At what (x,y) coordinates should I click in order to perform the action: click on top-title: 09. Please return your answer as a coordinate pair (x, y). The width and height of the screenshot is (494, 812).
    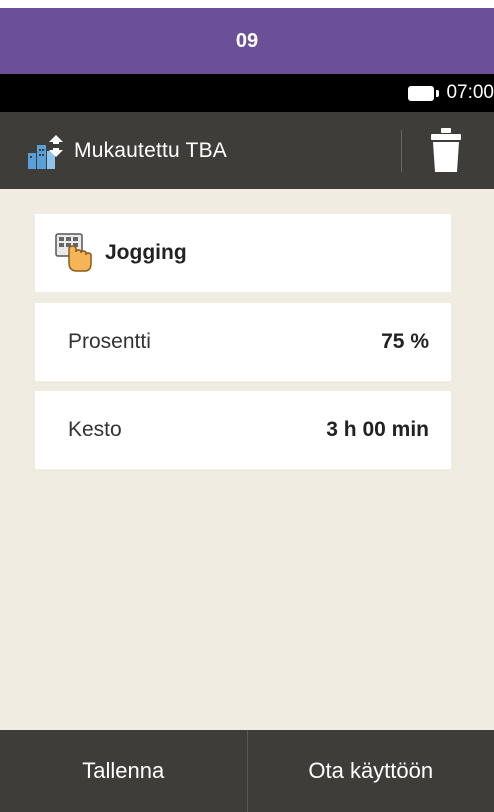
    Looking at the image, I should click on (247, 40).